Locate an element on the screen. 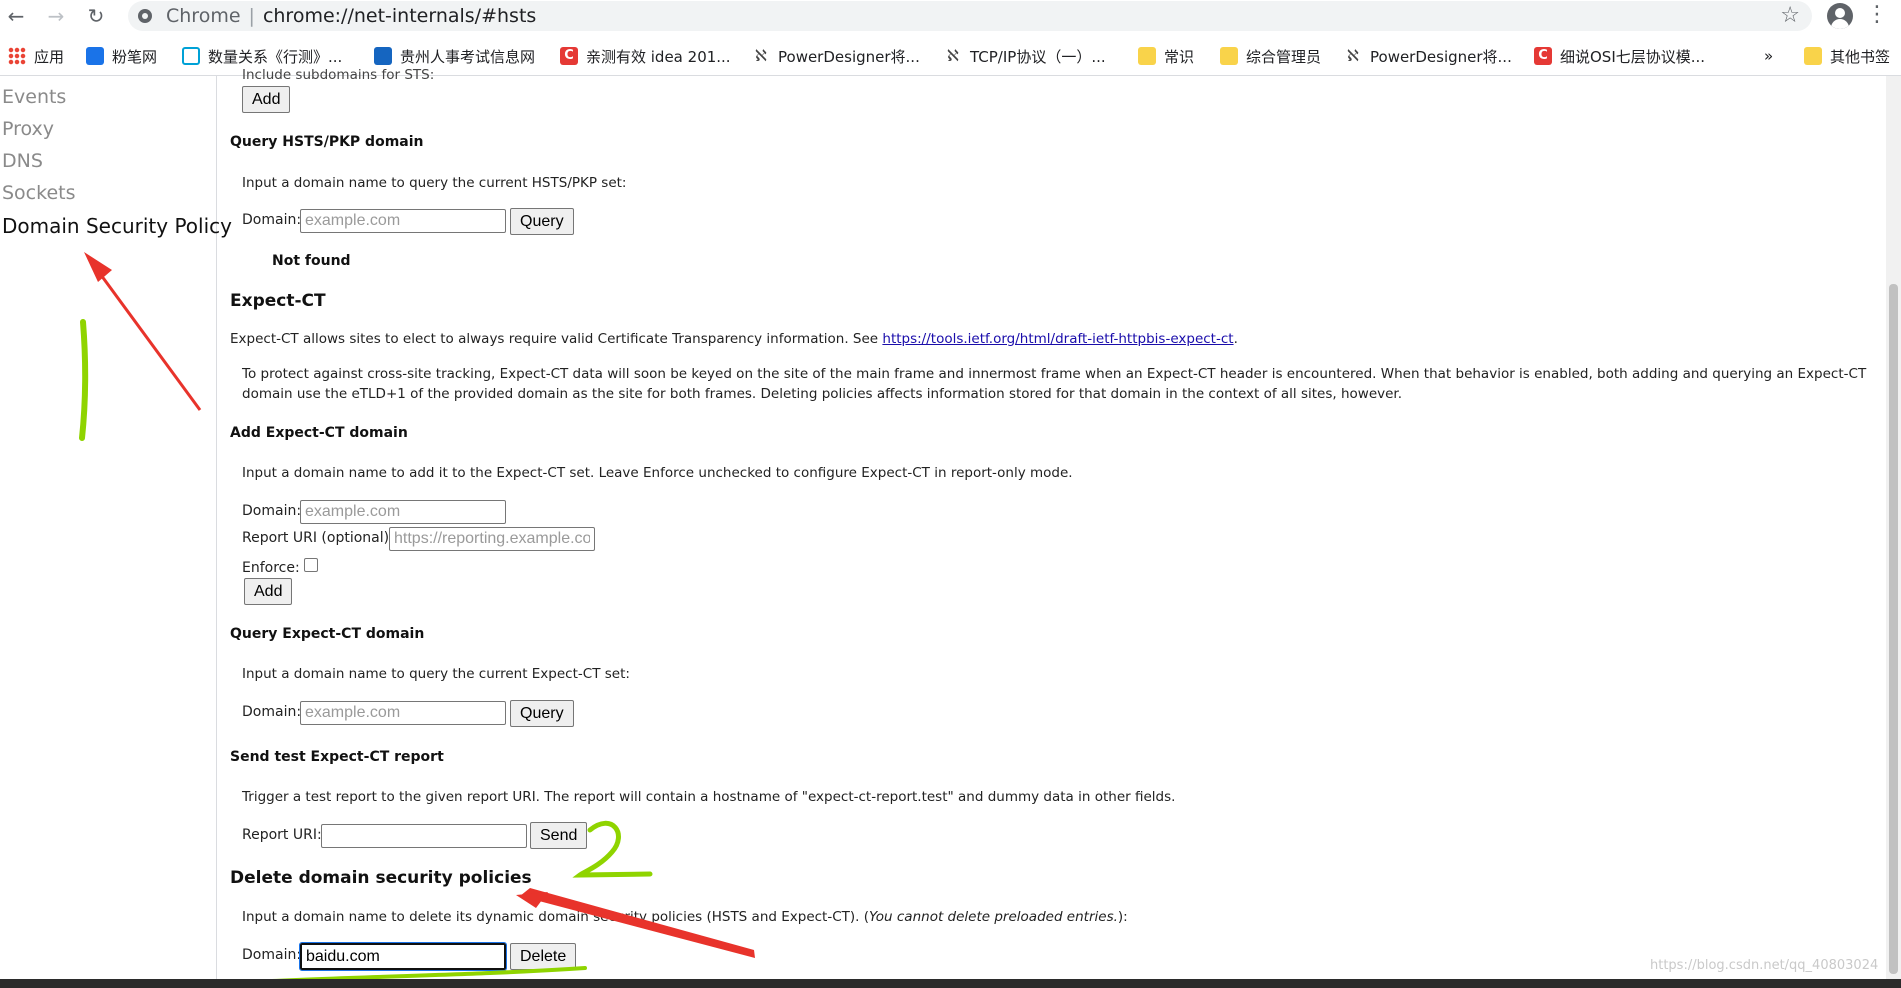  profile-avatar-icon is located at coordinates (1840, 16).